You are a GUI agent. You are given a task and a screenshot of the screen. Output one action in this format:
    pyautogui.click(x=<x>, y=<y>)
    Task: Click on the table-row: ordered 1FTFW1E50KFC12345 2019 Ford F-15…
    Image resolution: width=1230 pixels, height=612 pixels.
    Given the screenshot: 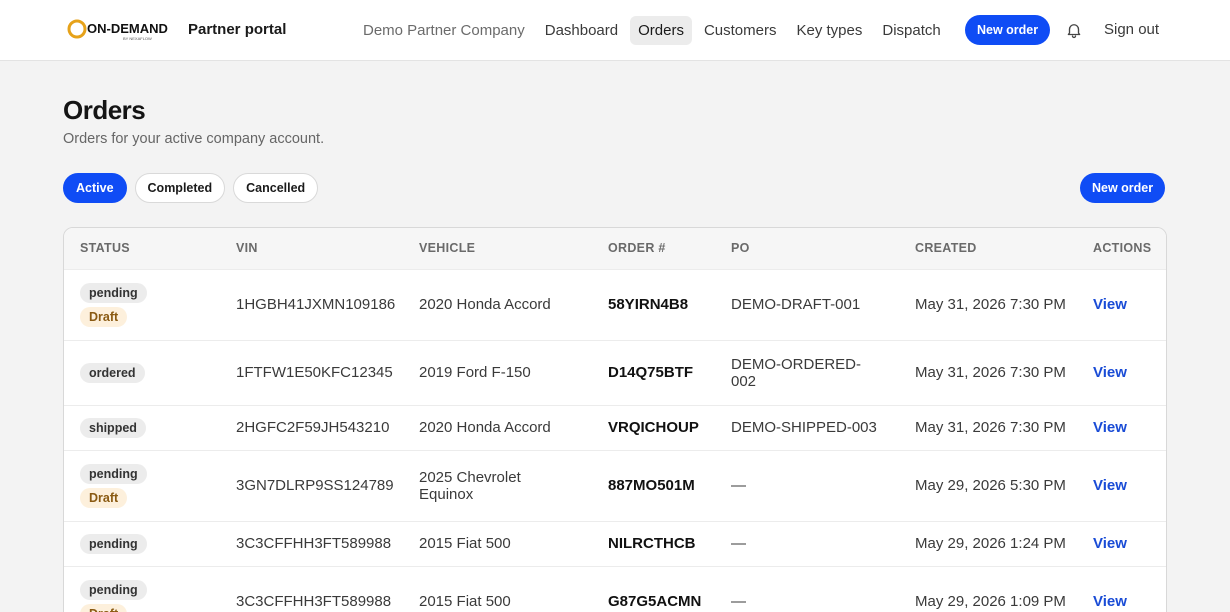 What is the action you would take?
    pyautogui.click(x=615, y=372)
    